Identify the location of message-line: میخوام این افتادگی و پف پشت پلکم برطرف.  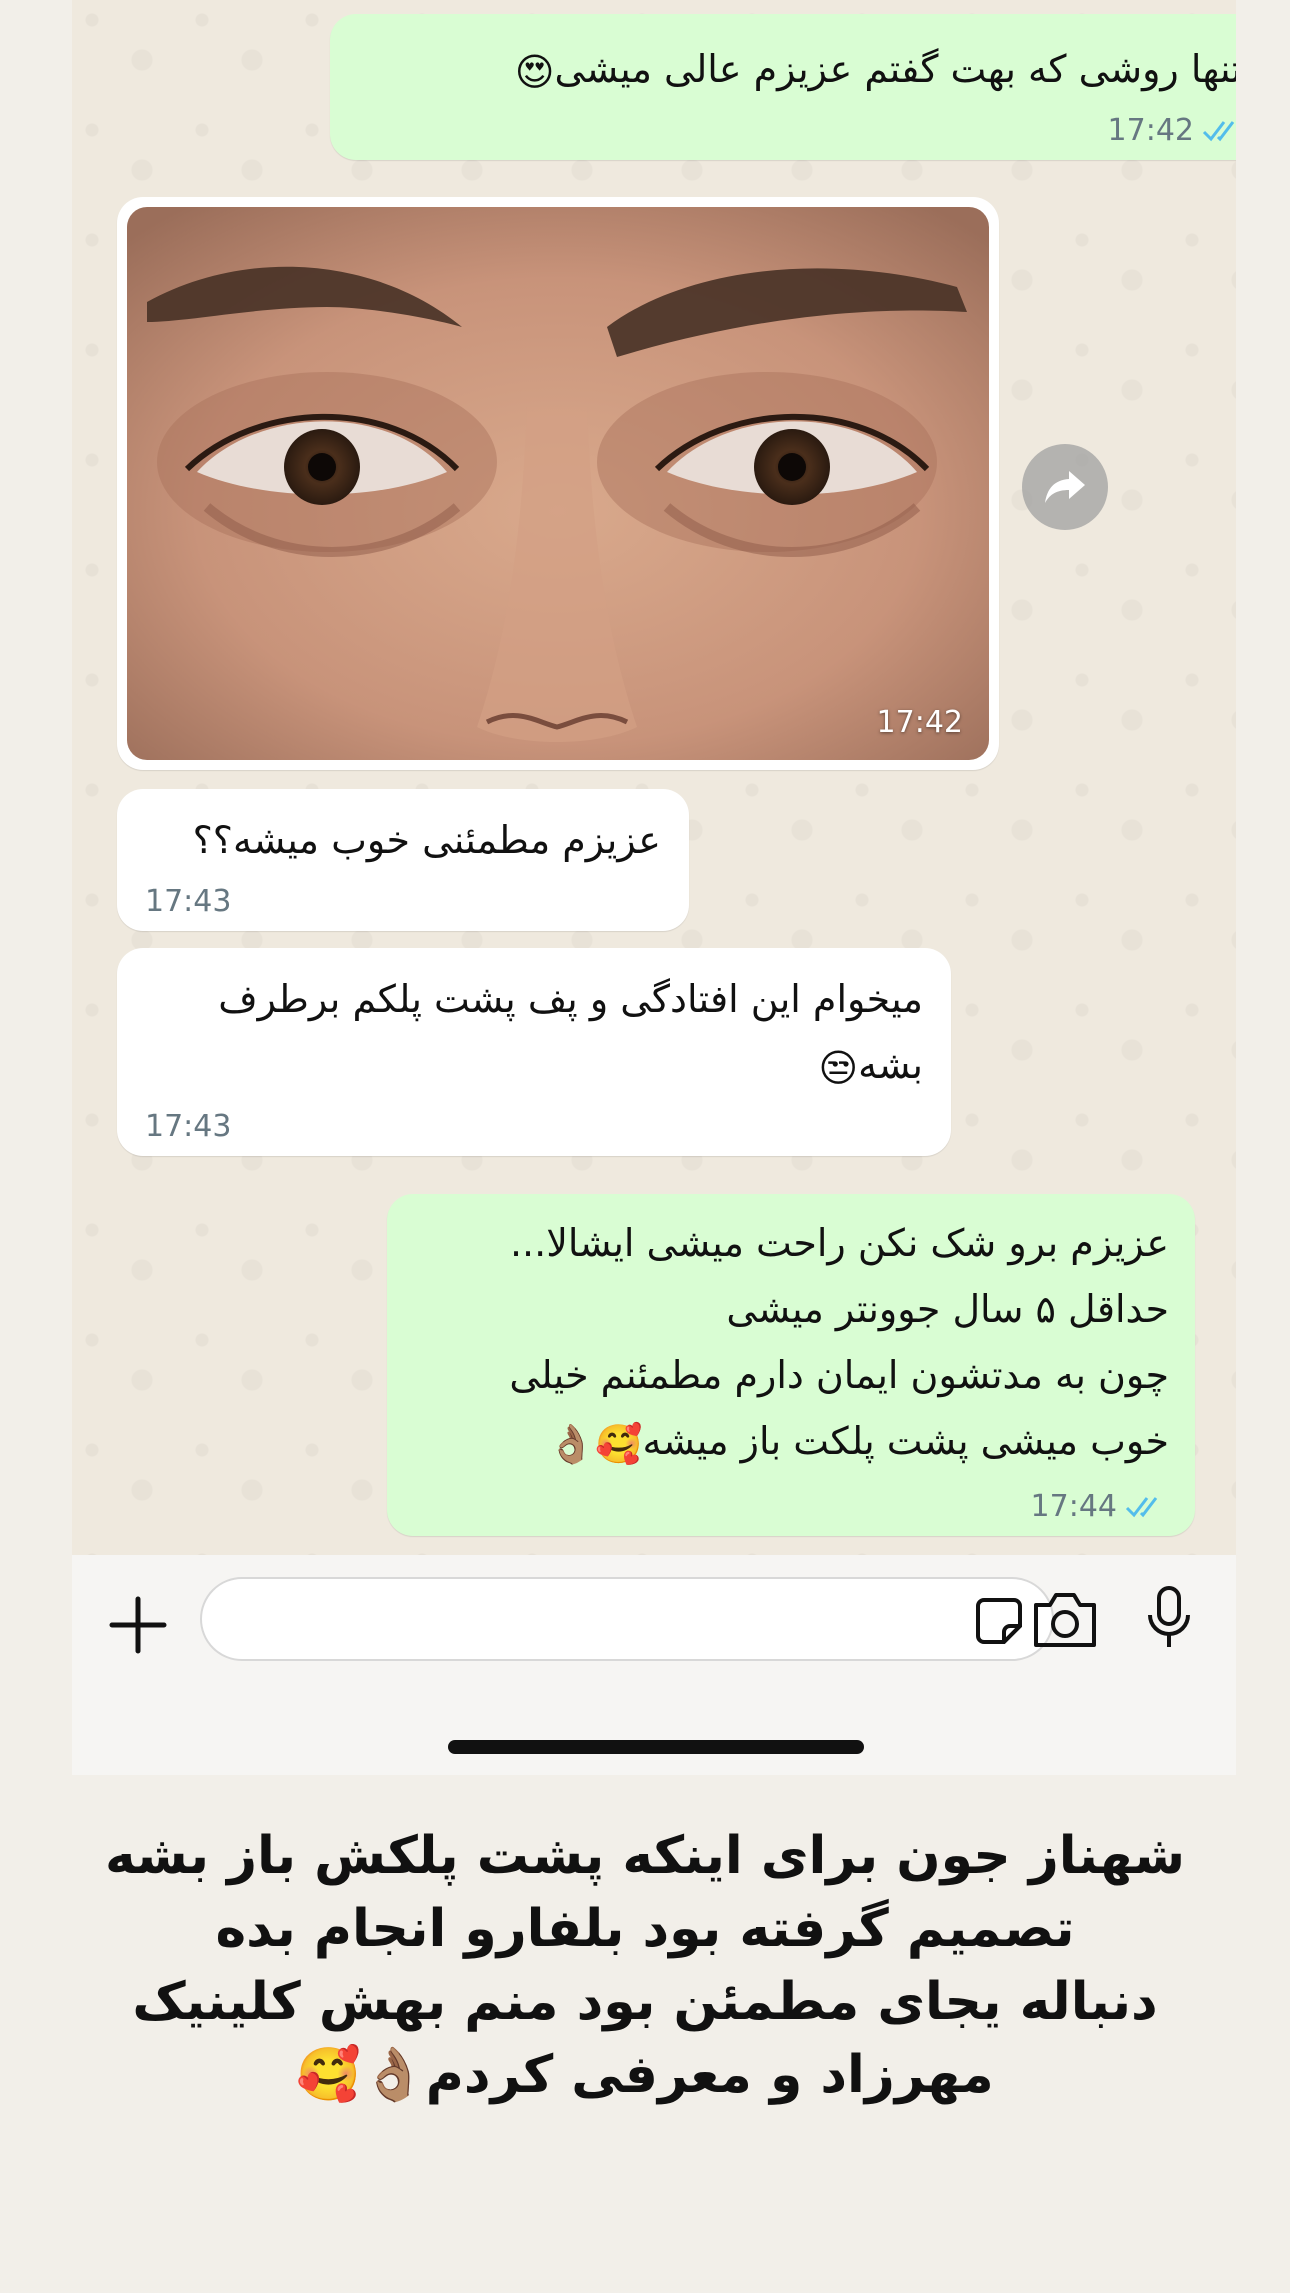
(570, 999).